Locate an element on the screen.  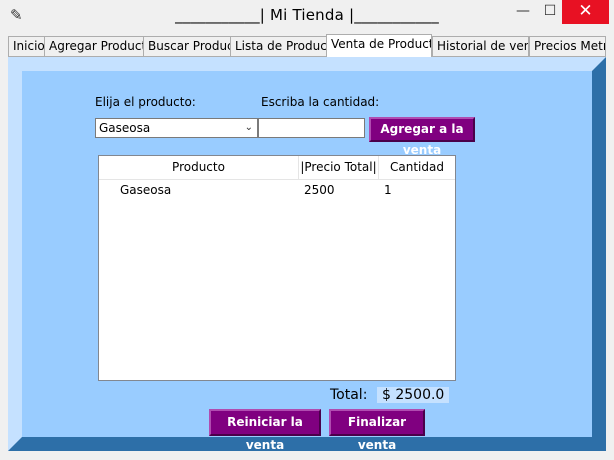
tab-buscar-producto: Buscar Producto is located at coordinates (187, 46).